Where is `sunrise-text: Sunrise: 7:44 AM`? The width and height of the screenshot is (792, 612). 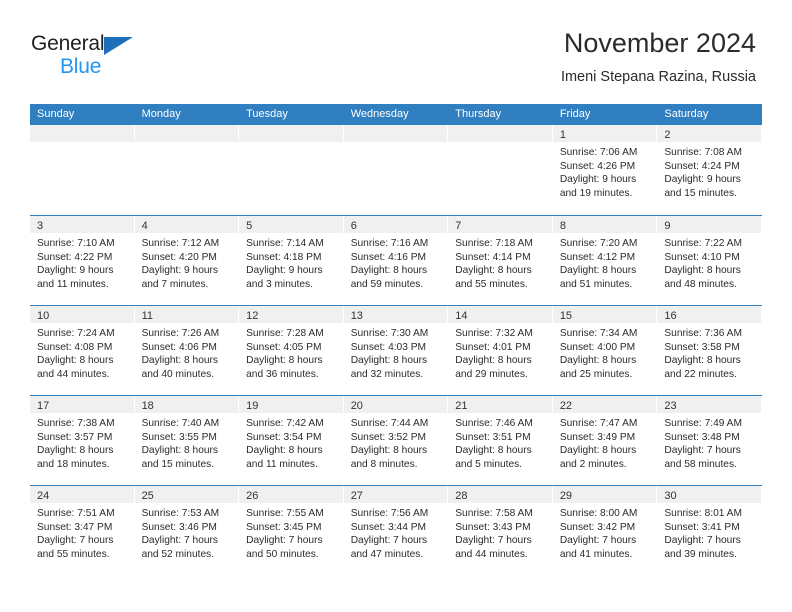
sunrise-text: Sunrise: 7:44 AM is located at coordinates (389, 423).